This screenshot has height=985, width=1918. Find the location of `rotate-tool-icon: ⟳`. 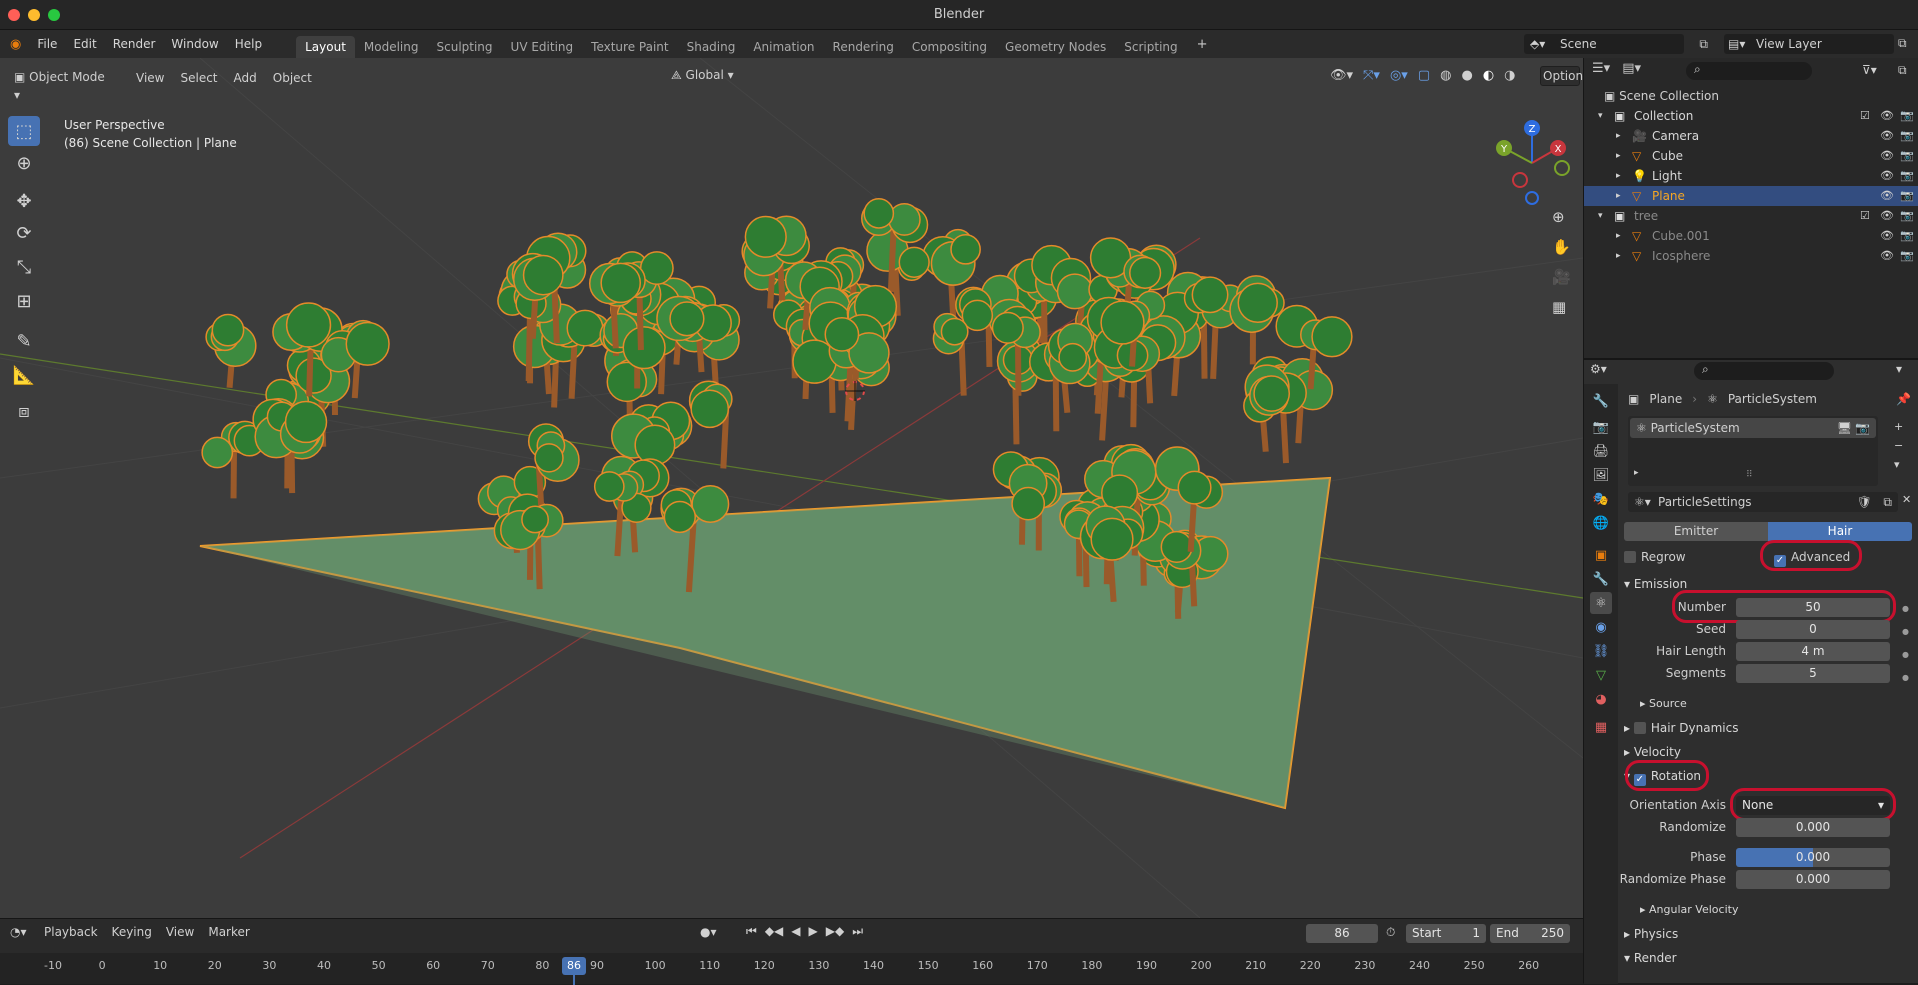

rotate-tool-icon: ⟳ is located at coordinates (24, 233).